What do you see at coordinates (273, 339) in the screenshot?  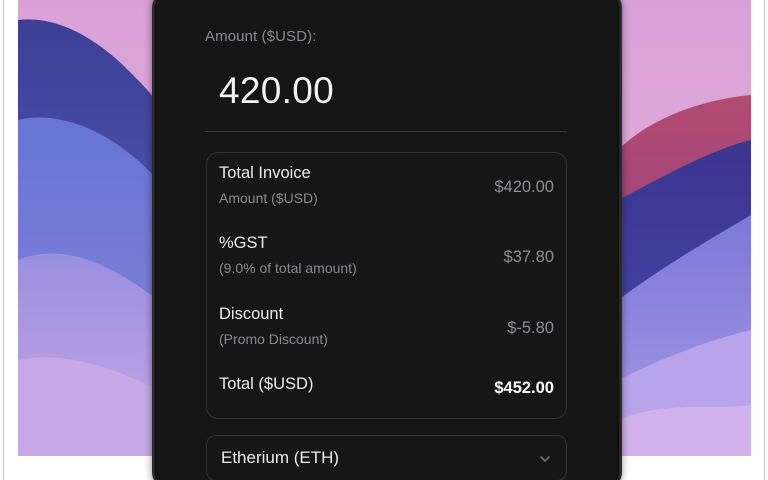 I see `summary-row-subtitle: (Promo Discount)` at bounding box center [273, 339].